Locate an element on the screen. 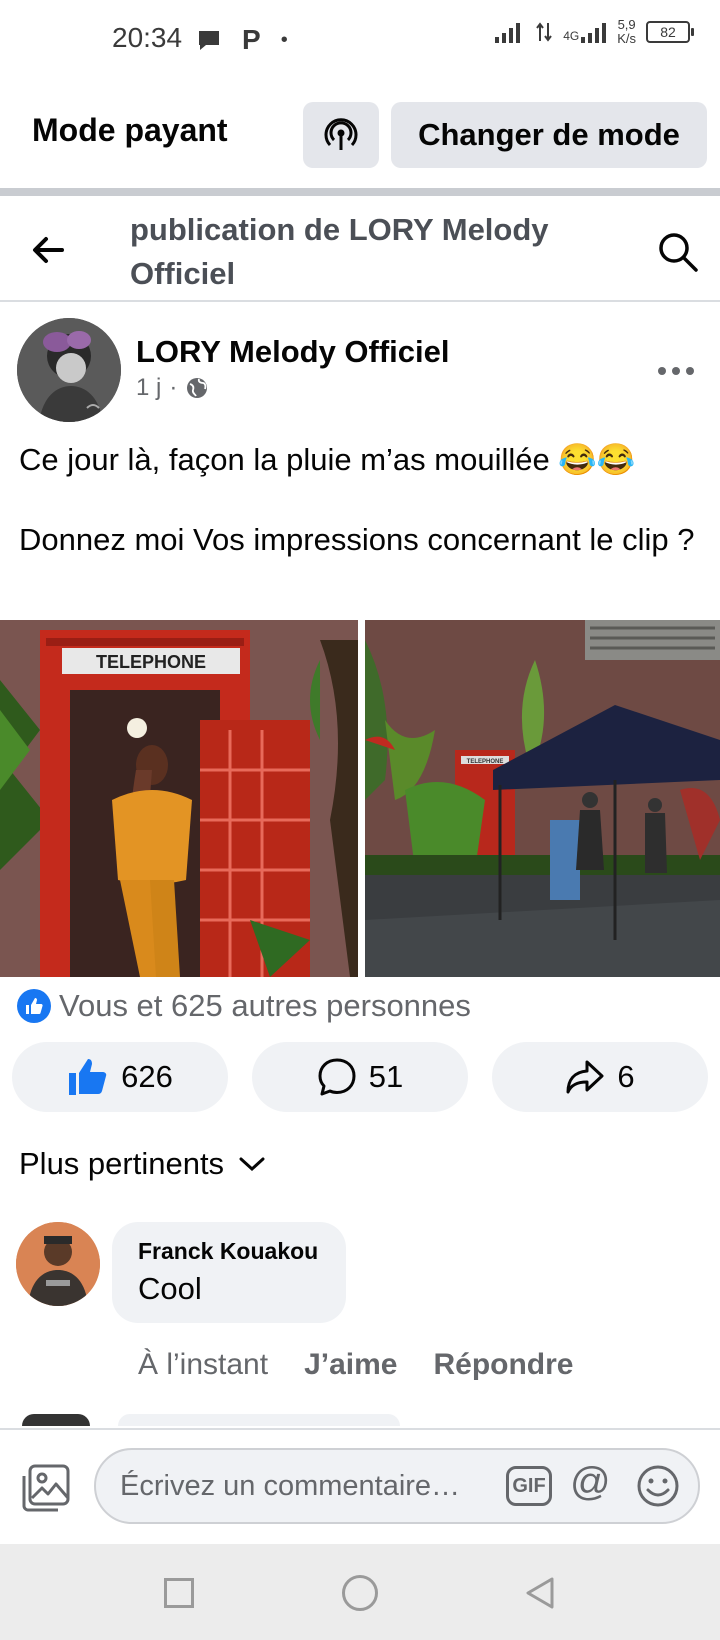 The image size is (720, 1640). more-options-button is located at coordinates (676, 368).